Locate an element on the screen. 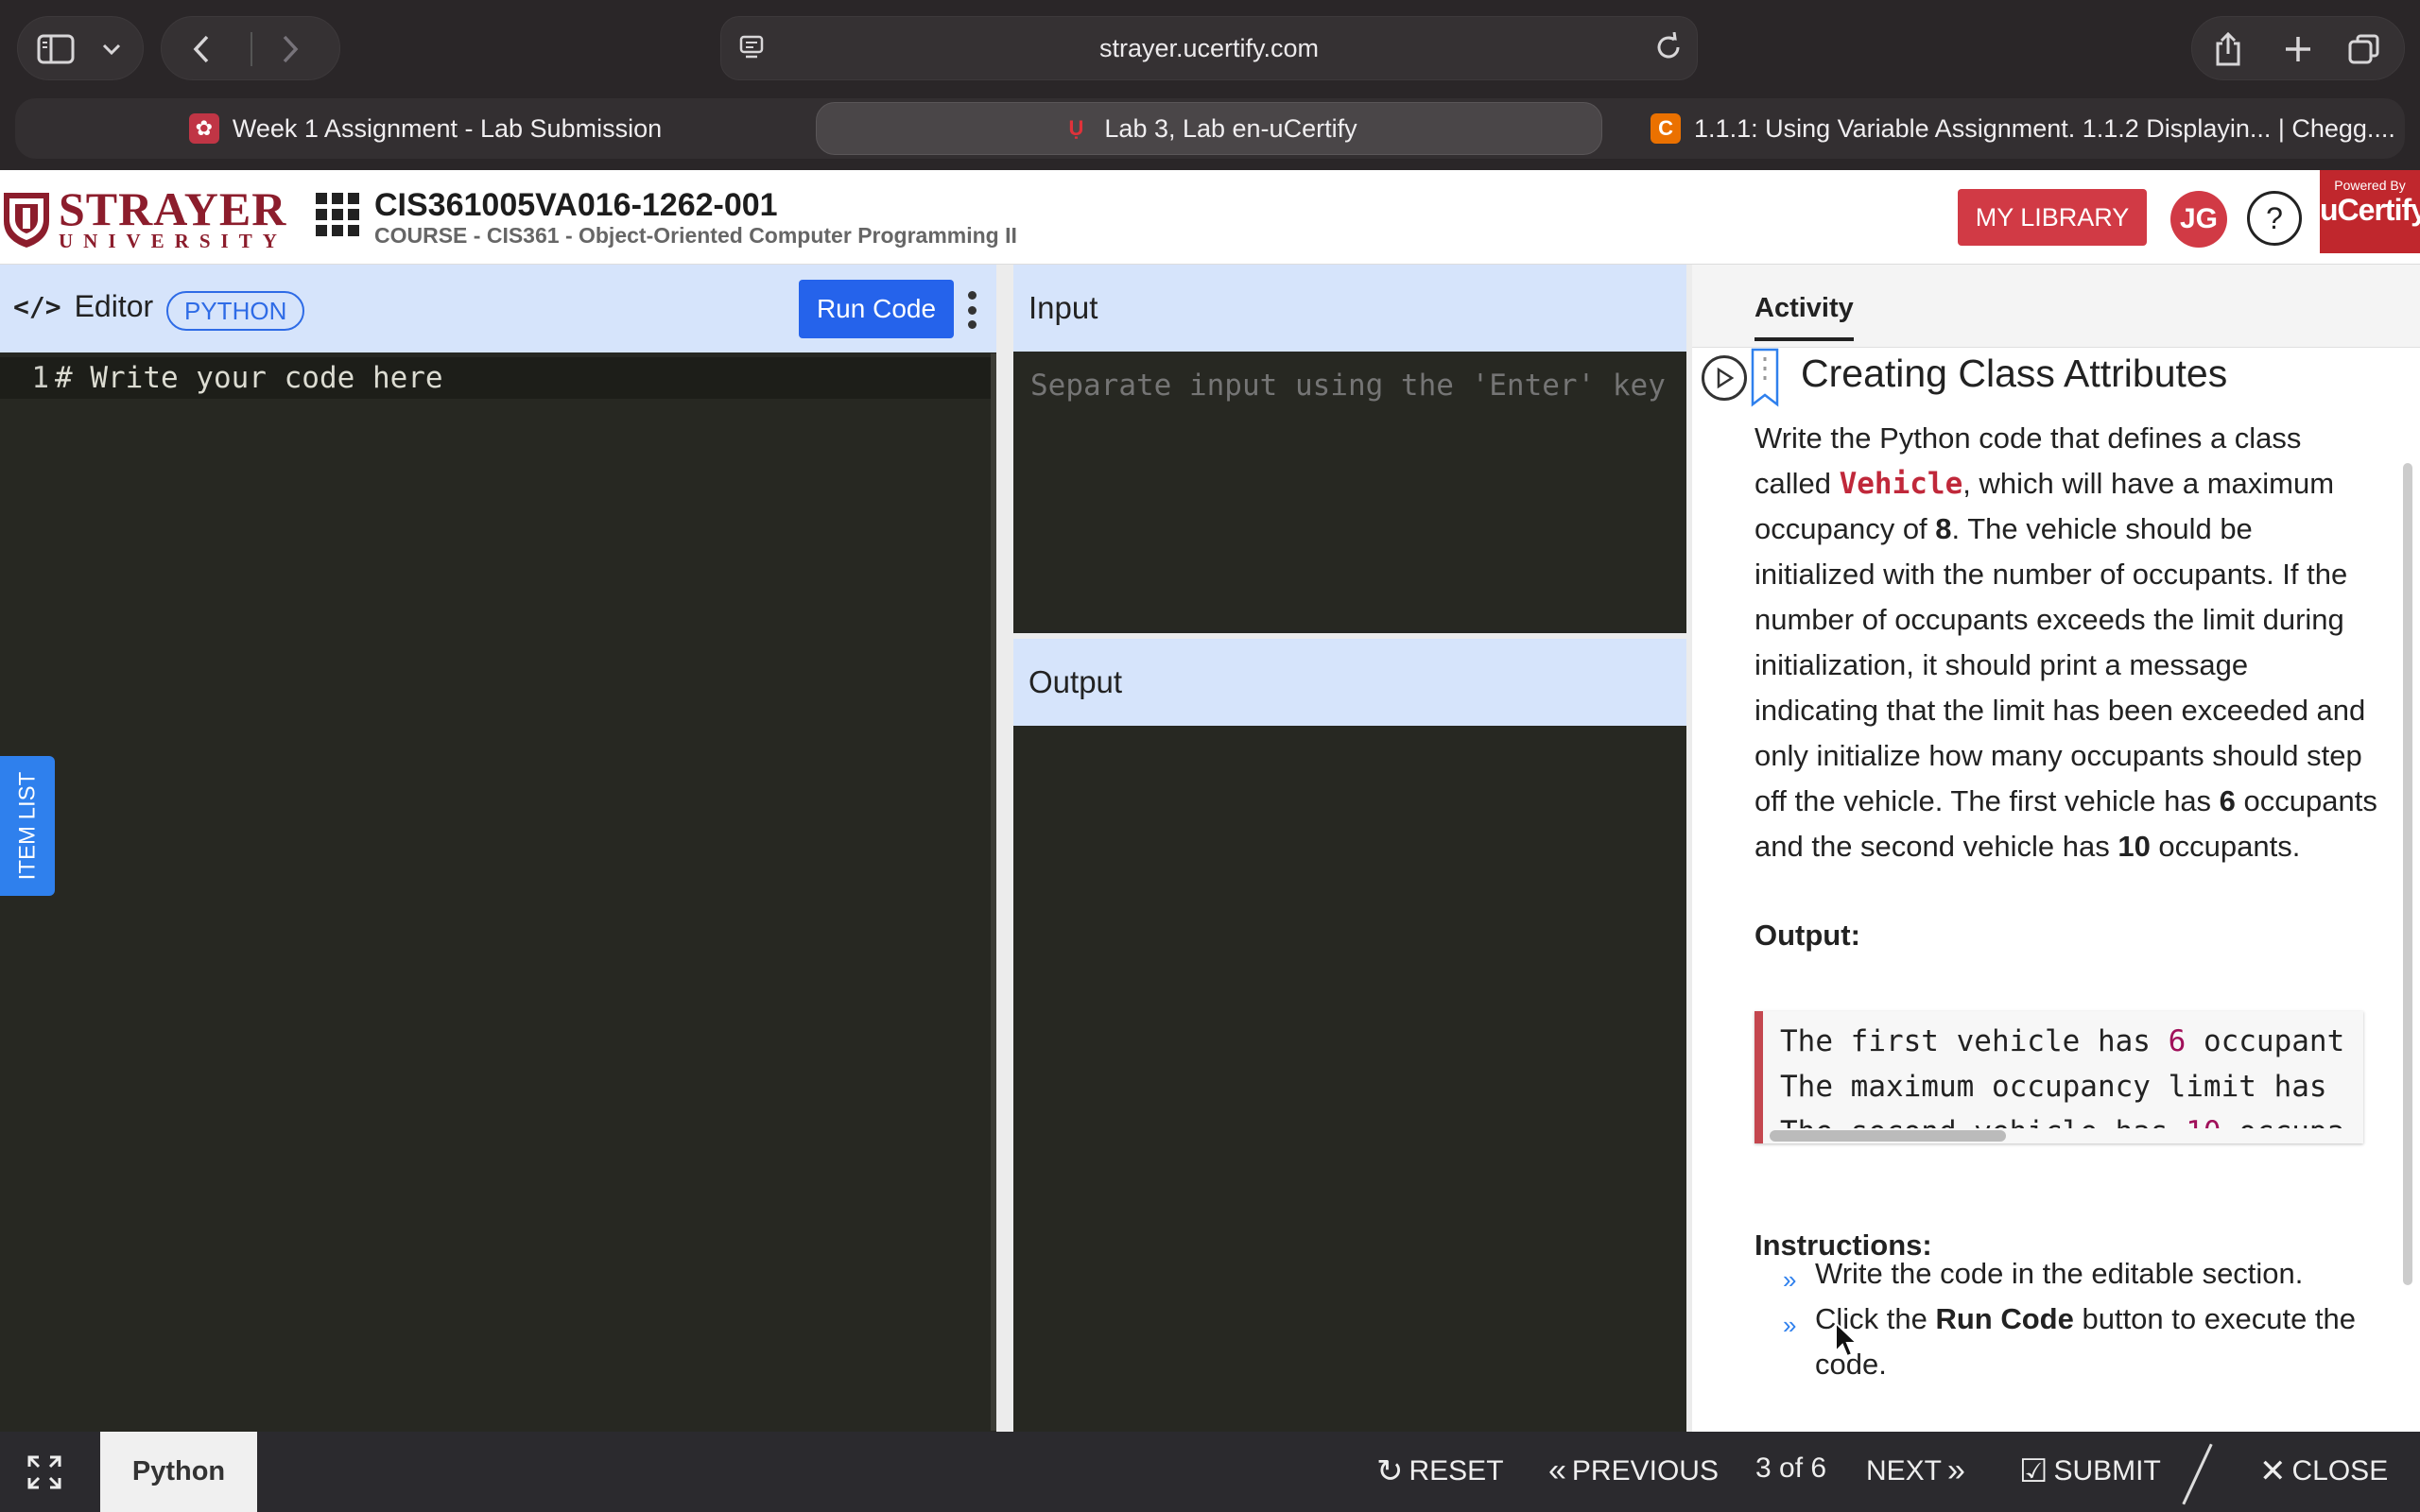  logo-name: STRAYER is located at coordinates (173, 208).